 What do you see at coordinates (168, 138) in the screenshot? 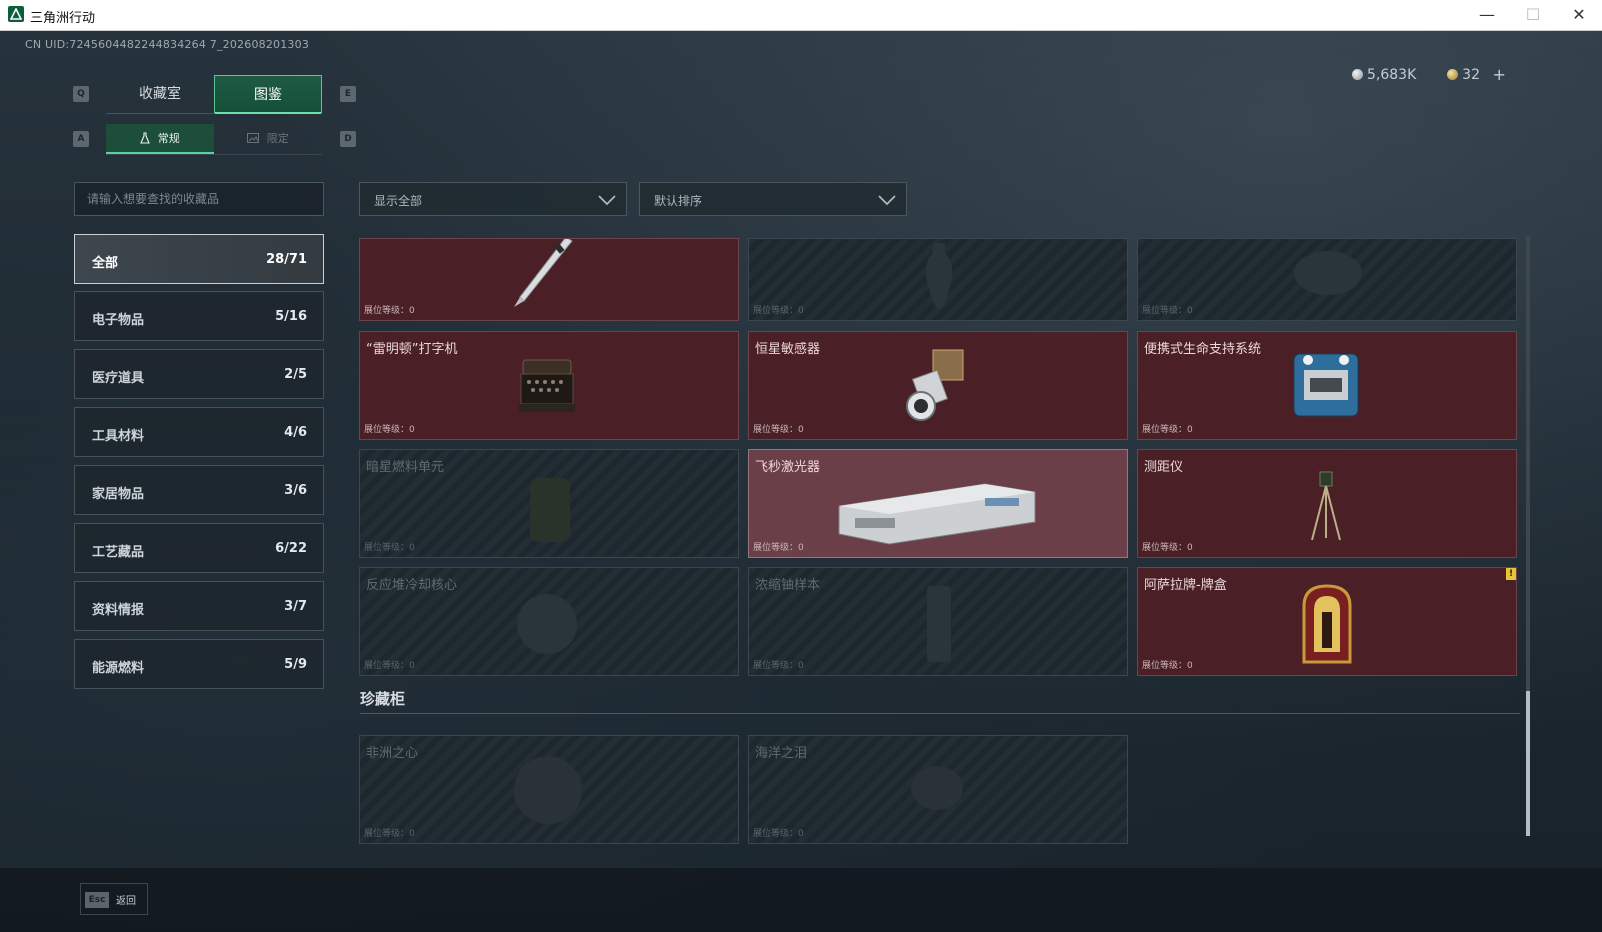
I see `subtab-regular-label: 常规` at bounding box center [168, 138].